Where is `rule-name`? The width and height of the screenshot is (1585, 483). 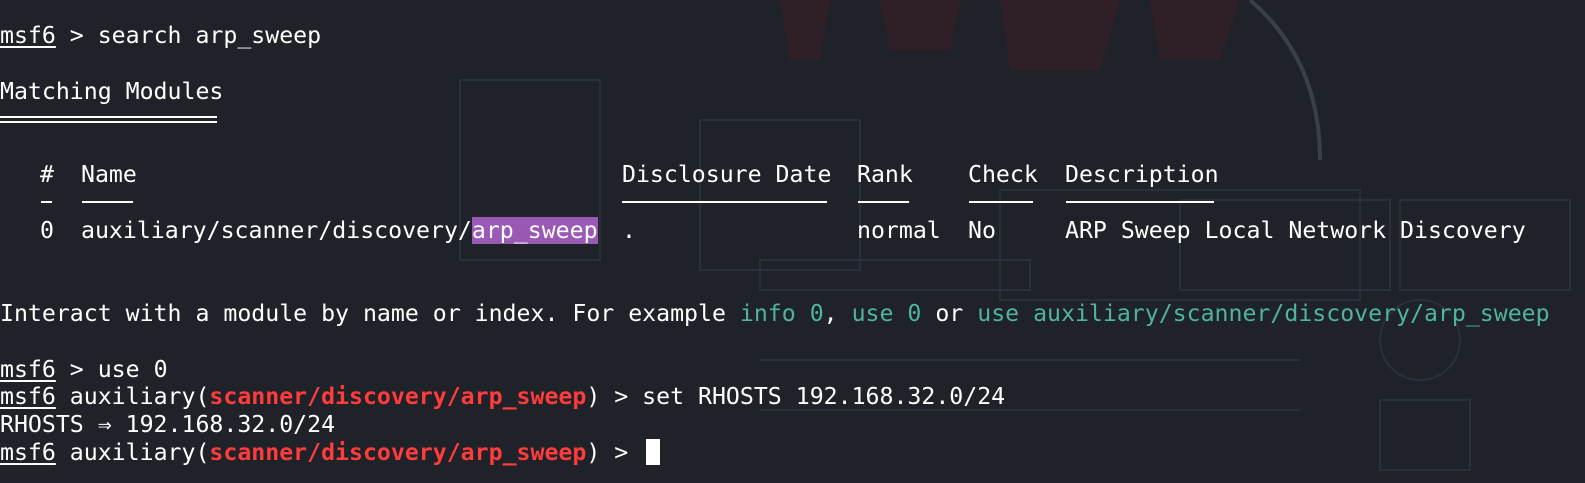 rule-name is located at coordinates (107, 202).